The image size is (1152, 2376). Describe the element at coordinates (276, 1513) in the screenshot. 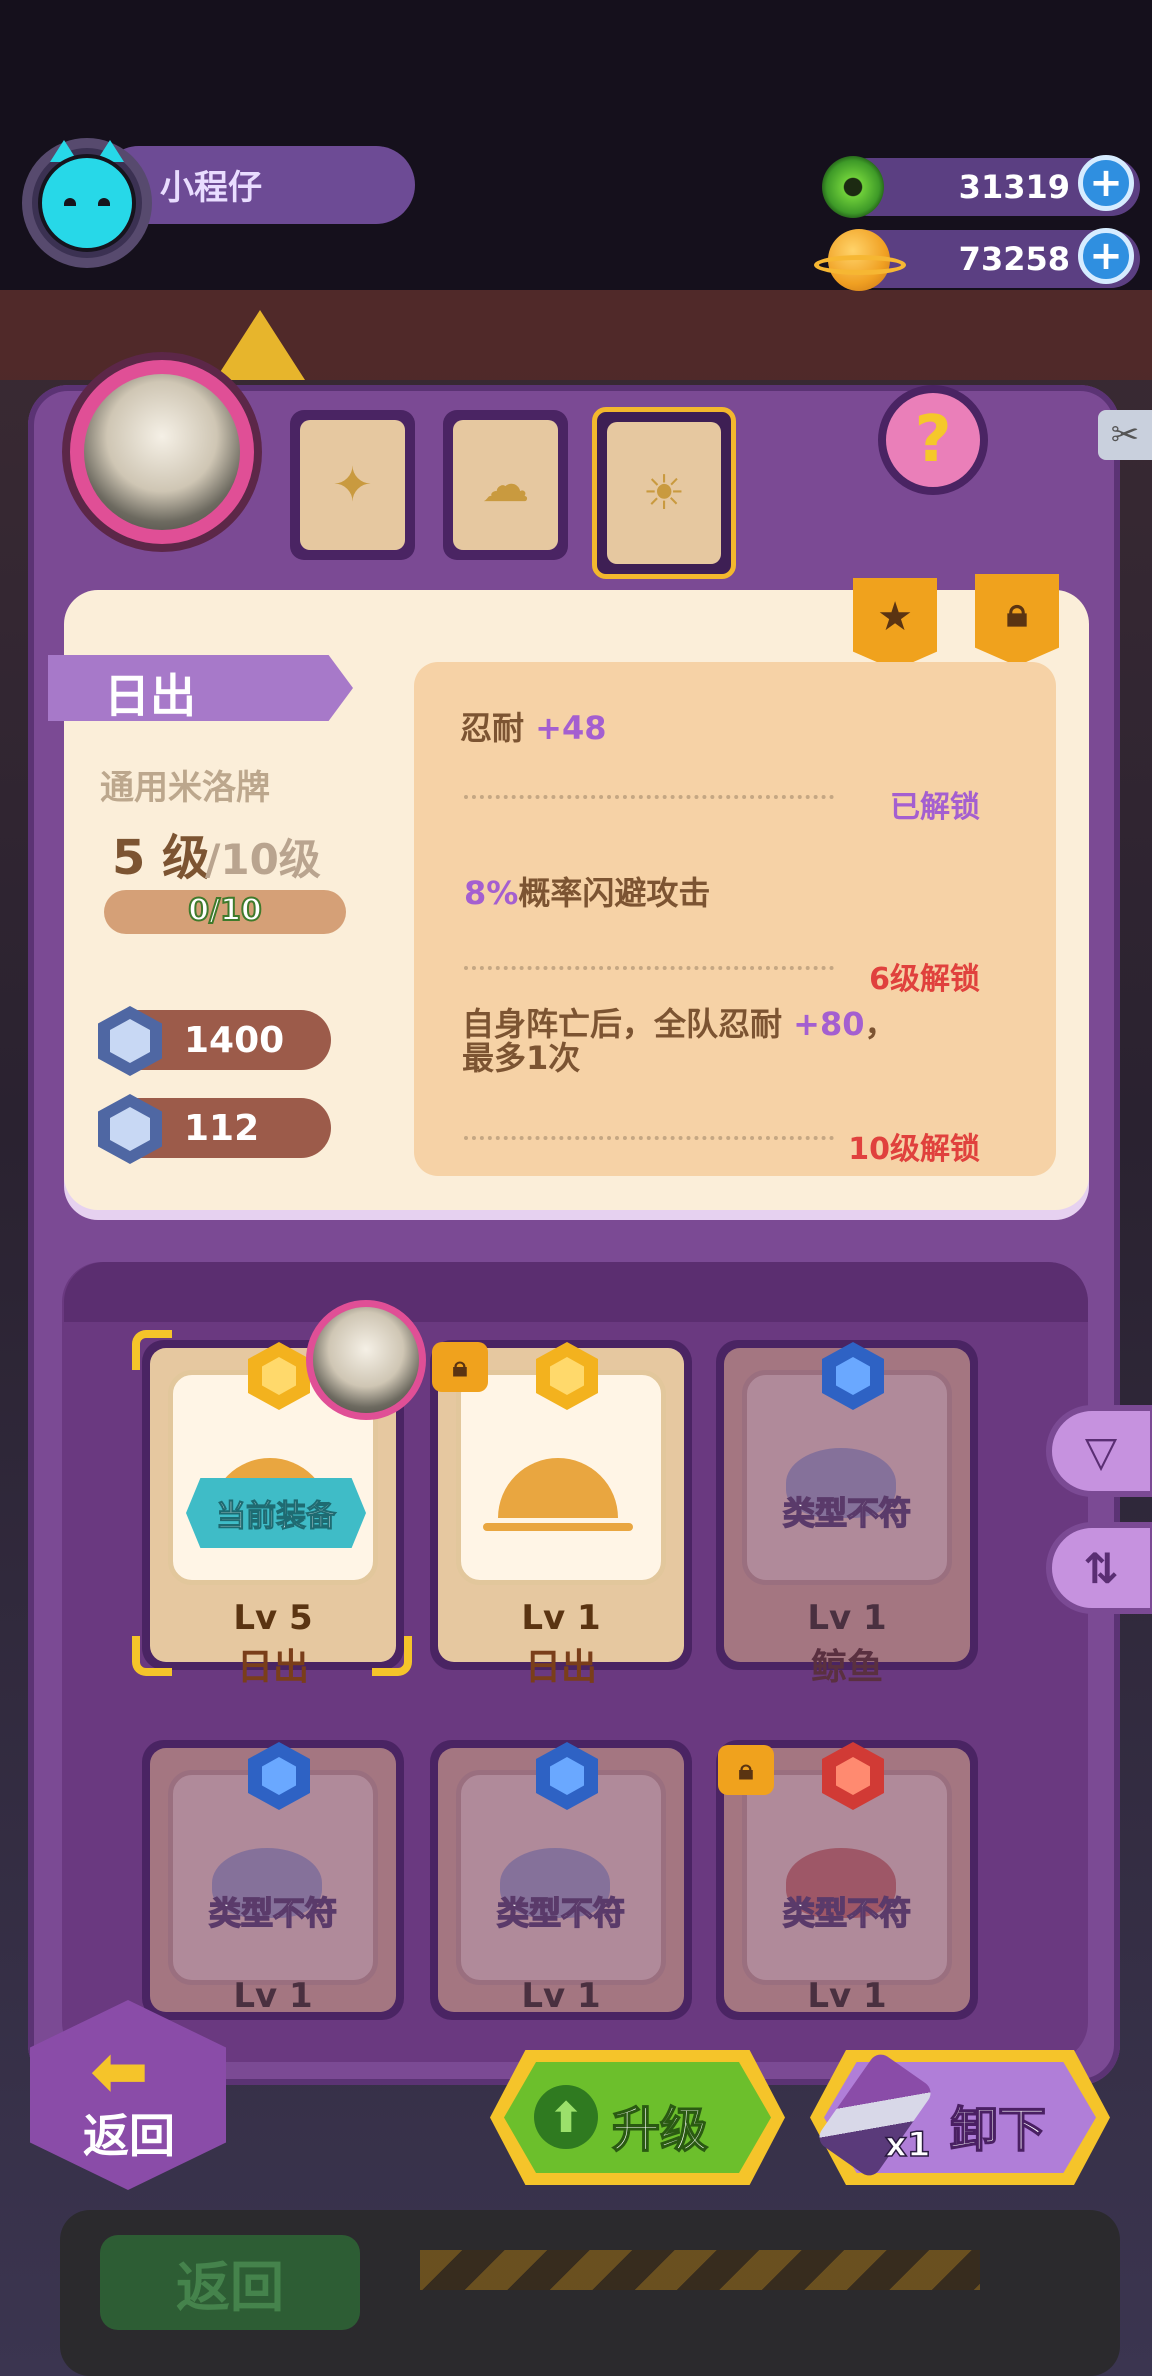

I see `equipped-banner: 当前装备` at that location.